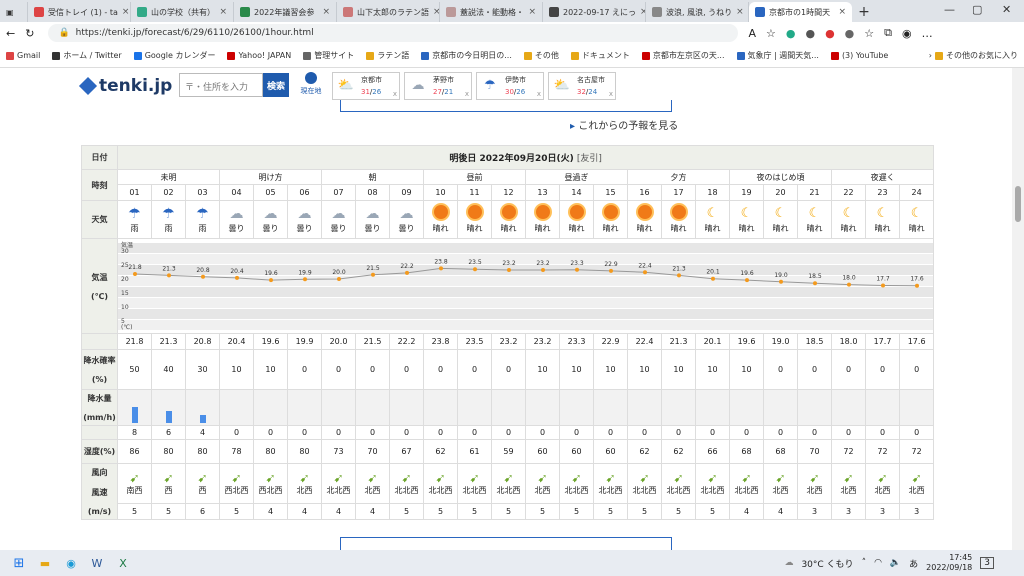 The height and width of the screenshot is (576, 1024). Describe the element at coordinates (848, 451) in the screenshot. I see `humidity-cell: 72` at that location.